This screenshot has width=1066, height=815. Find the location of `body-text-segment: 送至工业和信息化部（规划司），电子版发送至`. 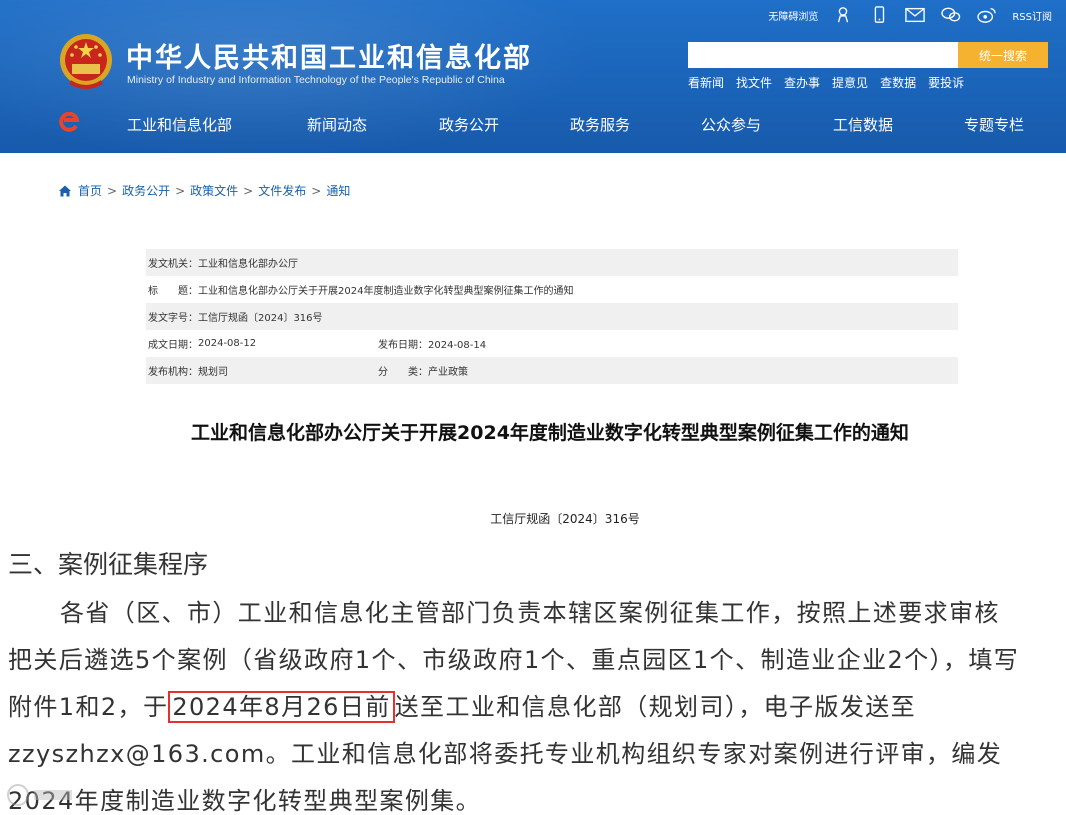

body-text-segment: 送至工业和信息化部（规划司），电子版发送至 is located at coordinates (655, 707).